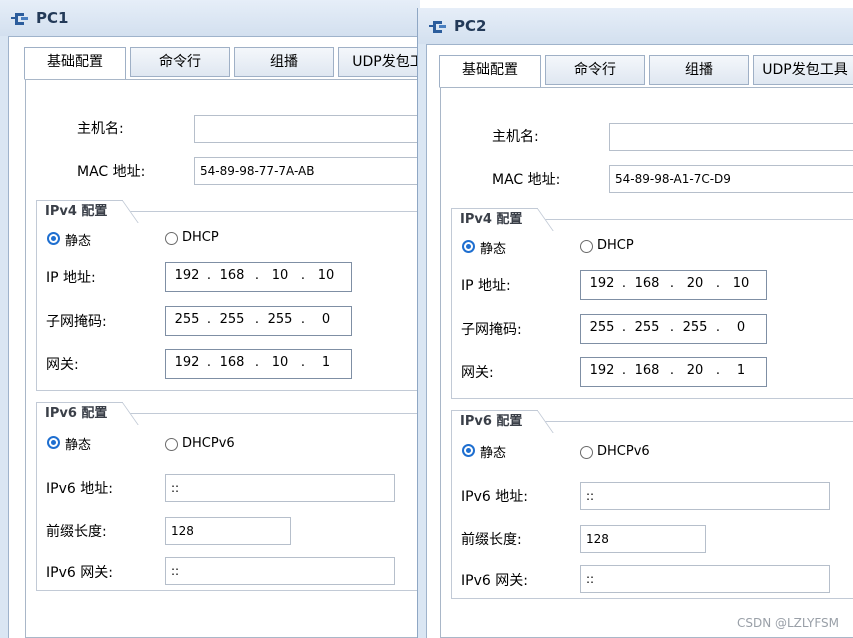 The height and width of the screenshot is (638, 853). I want to click on mac-field: 54-89-98-A1-7C-D9, so click(731, 179).